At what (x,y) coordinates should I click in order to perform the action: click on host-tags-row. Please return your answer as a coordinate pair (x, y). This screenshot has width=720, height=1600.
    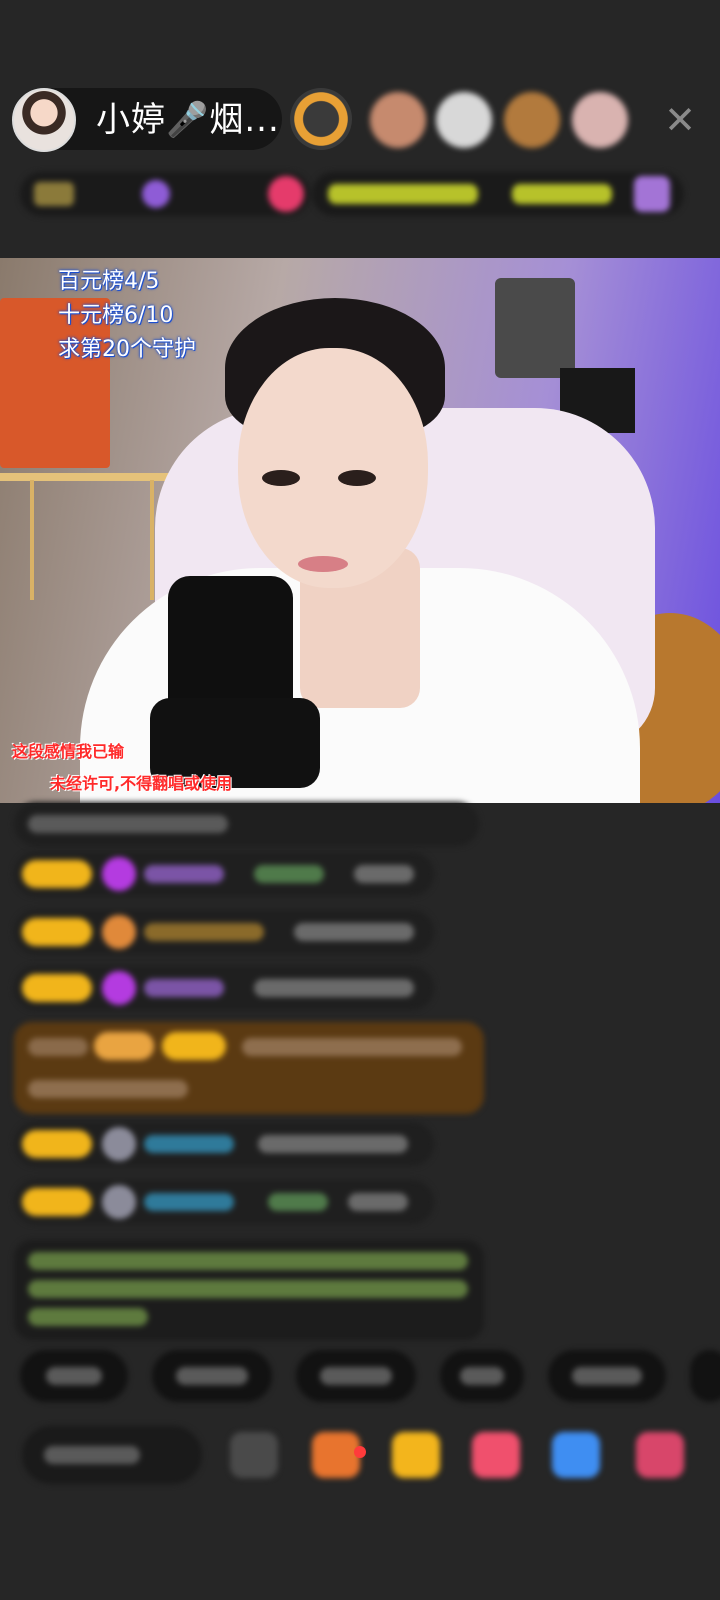
    Looking at the image, I should click on (165, 194).